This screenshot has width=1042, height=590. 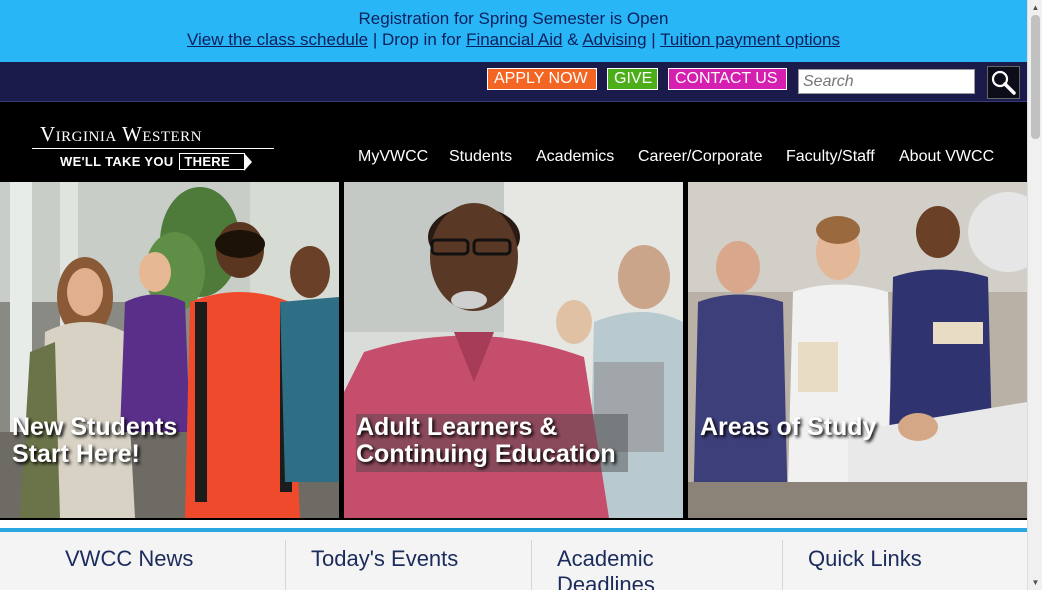 I want to click on nav-academics: Academics, so click(x=575, y=157).